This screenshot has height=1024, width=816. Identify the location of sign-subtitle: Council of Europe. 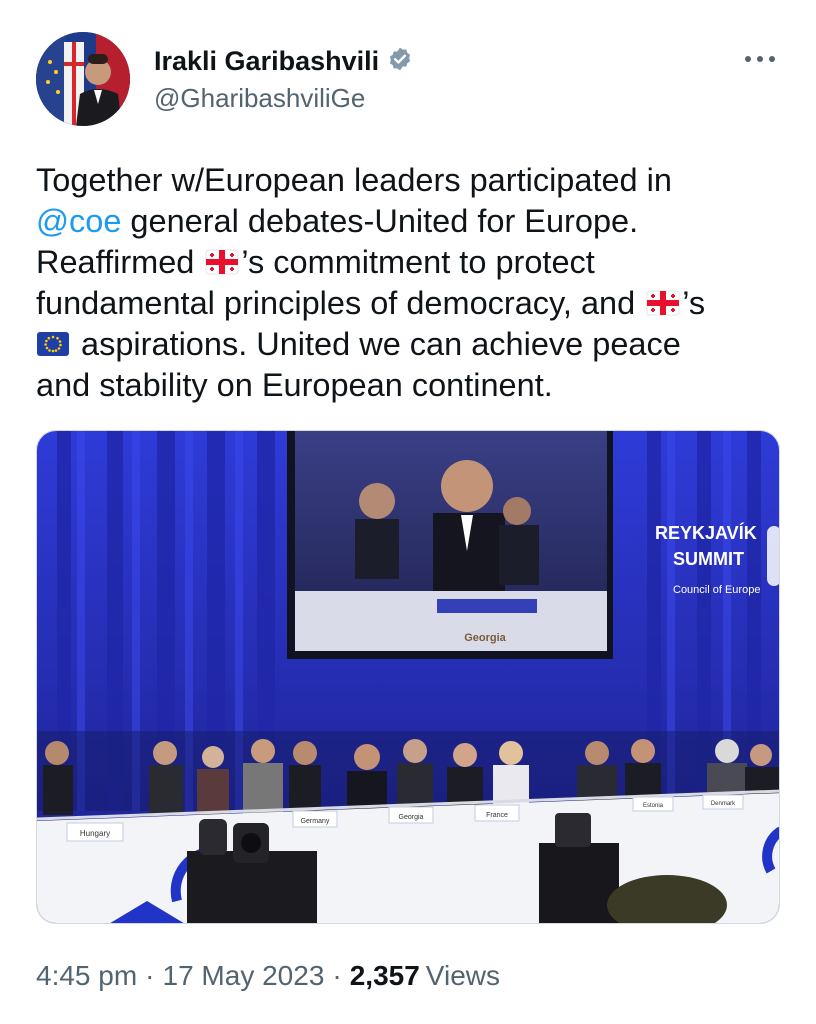
(716, 590).